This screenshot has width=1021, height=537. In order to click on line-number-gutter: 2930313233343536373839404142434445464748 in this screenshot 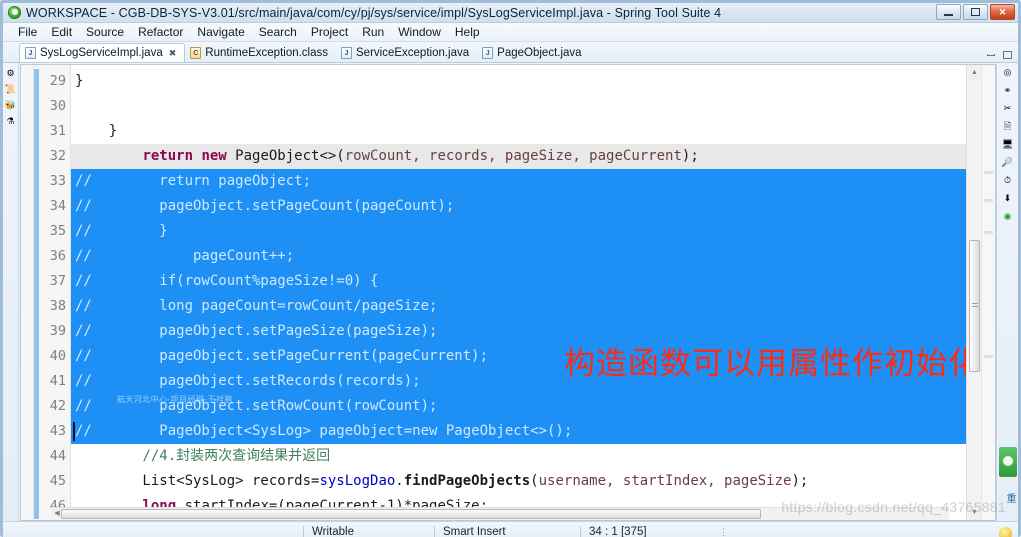, I will do `click(55, 292)`.